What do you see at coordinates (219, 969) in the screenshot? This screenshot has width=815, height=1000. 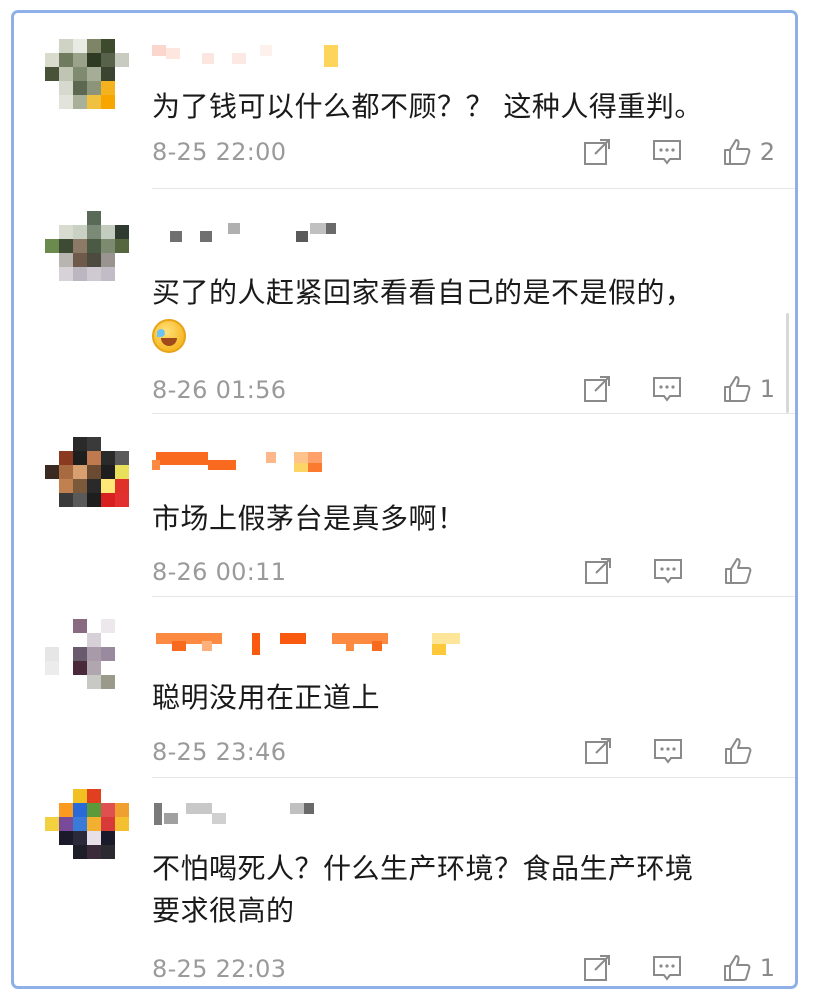 I see `comment-time: 8-25 22:03` at bounding box center [219, 969].